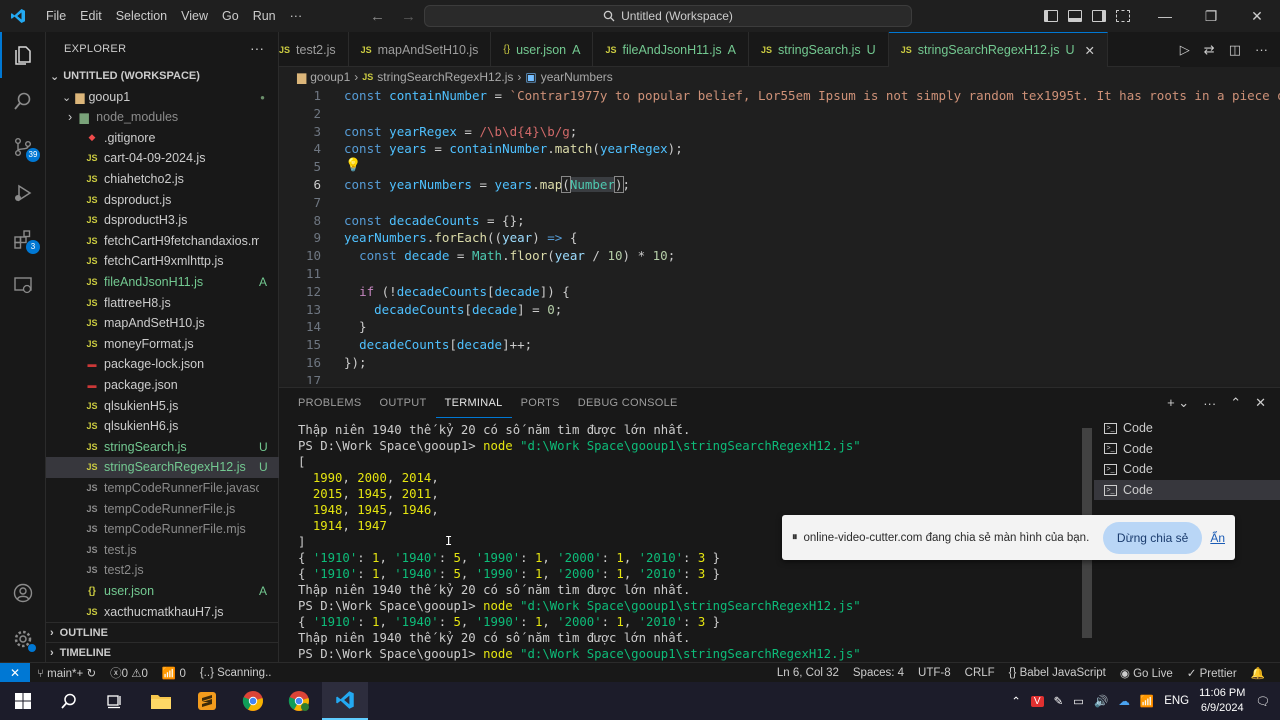 The image size is (1280, 720). I want to click on menu-view: View, so click(194, 16).